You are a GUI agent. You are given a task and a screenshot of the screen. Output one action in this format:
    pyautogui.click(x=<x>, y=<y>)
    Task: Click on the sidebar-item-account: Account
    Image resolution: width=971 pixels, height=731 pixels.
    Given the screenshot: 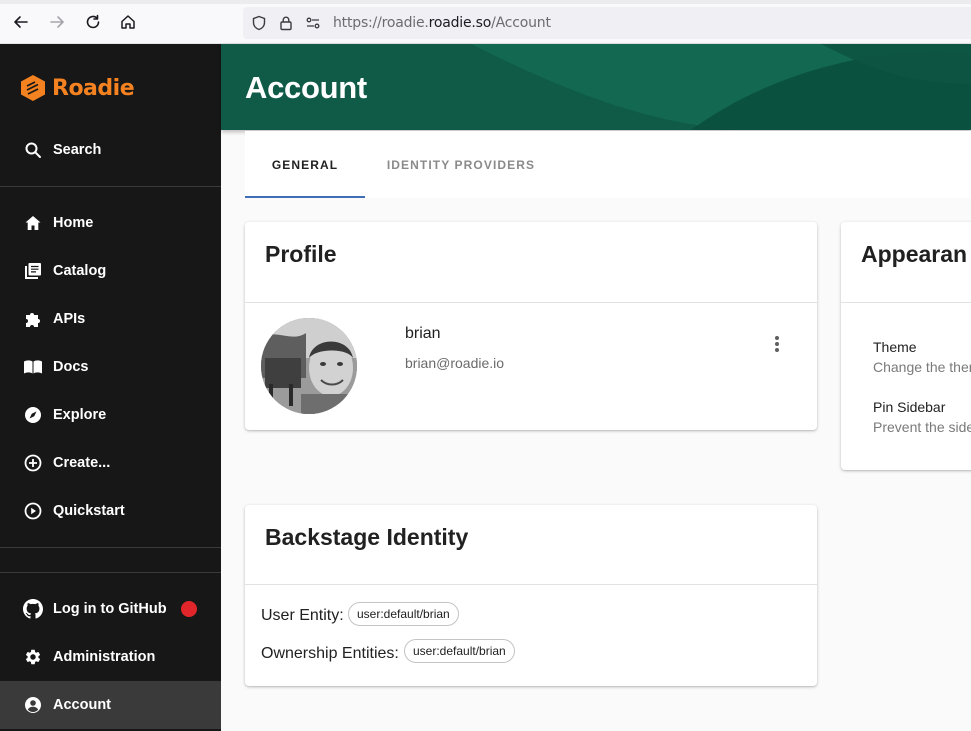 What is the action you would take?
    pyautogui.click(x=110, y=705)
    